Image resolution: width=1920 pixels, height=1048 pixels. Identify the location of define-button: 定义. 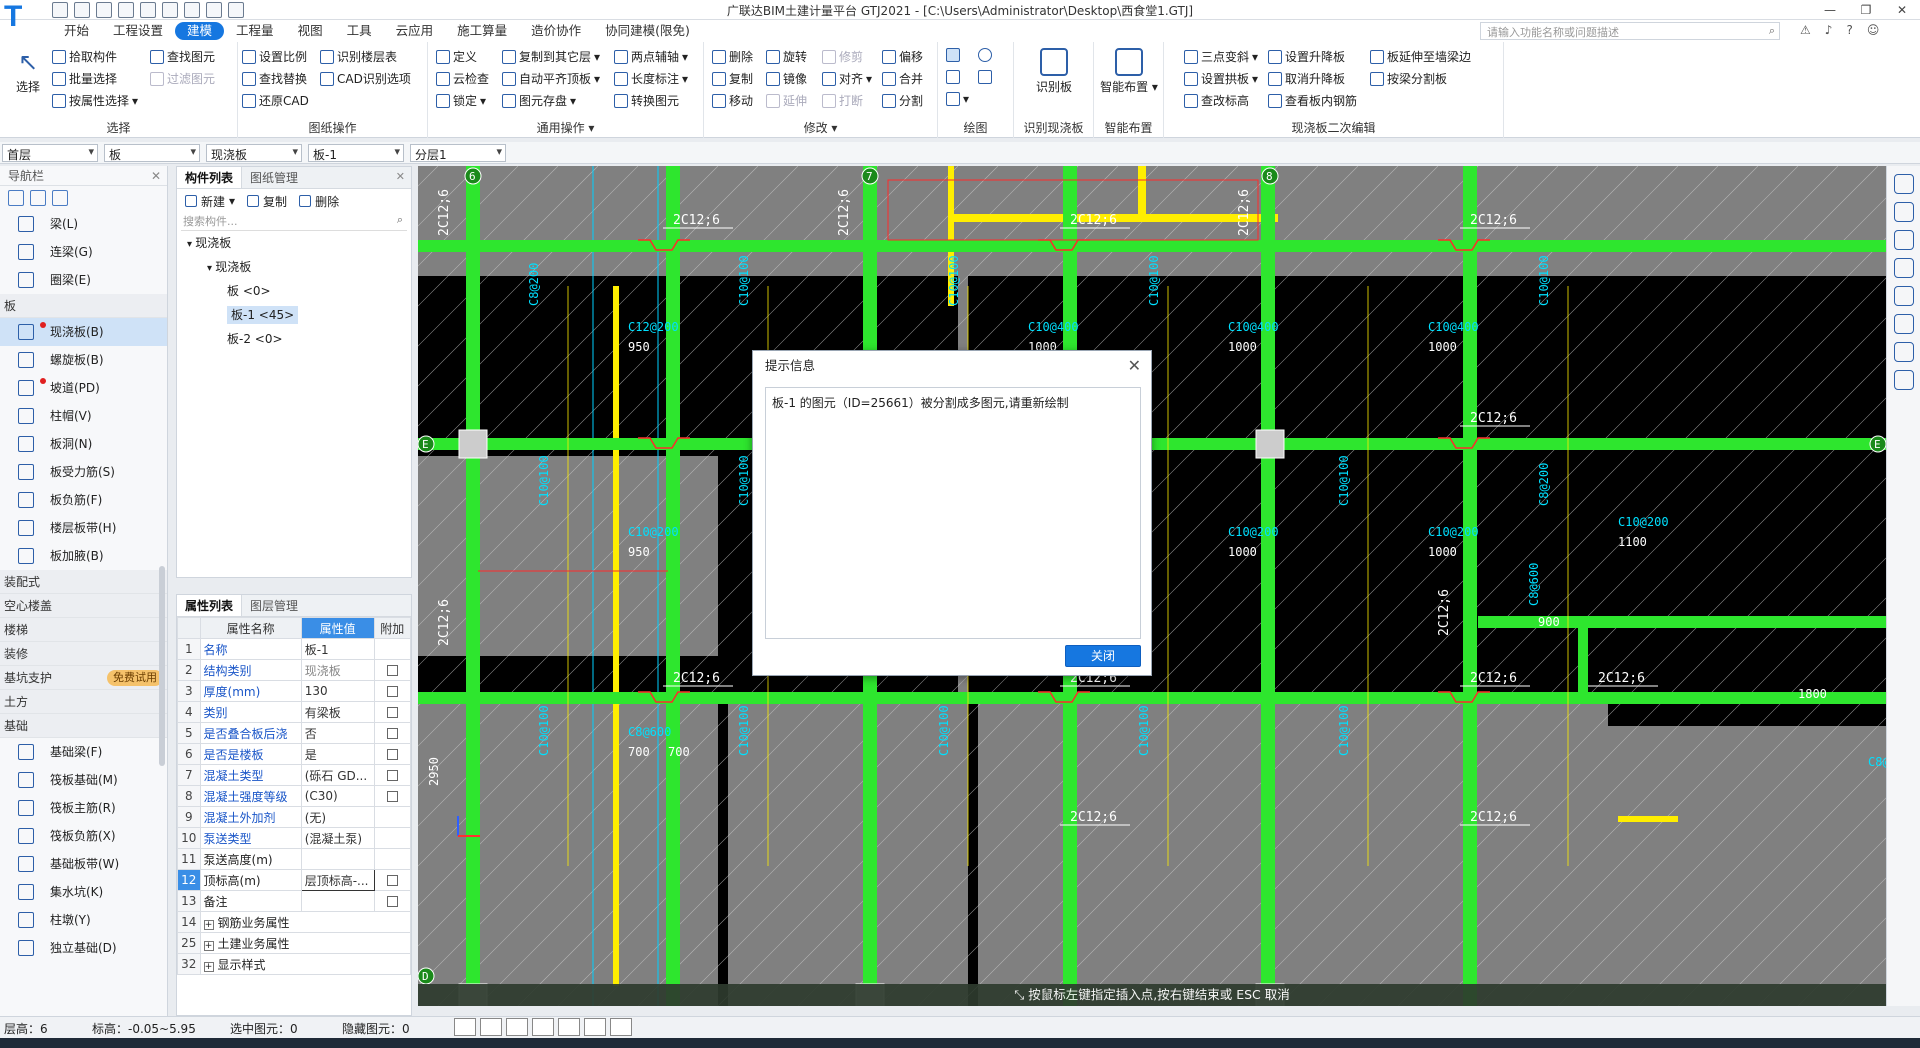
(456, 56).